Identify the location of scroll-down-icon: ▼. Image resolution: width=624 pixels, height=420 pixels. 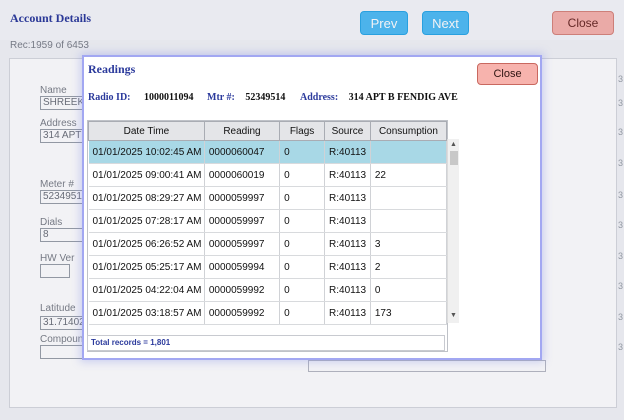
(453, 316).